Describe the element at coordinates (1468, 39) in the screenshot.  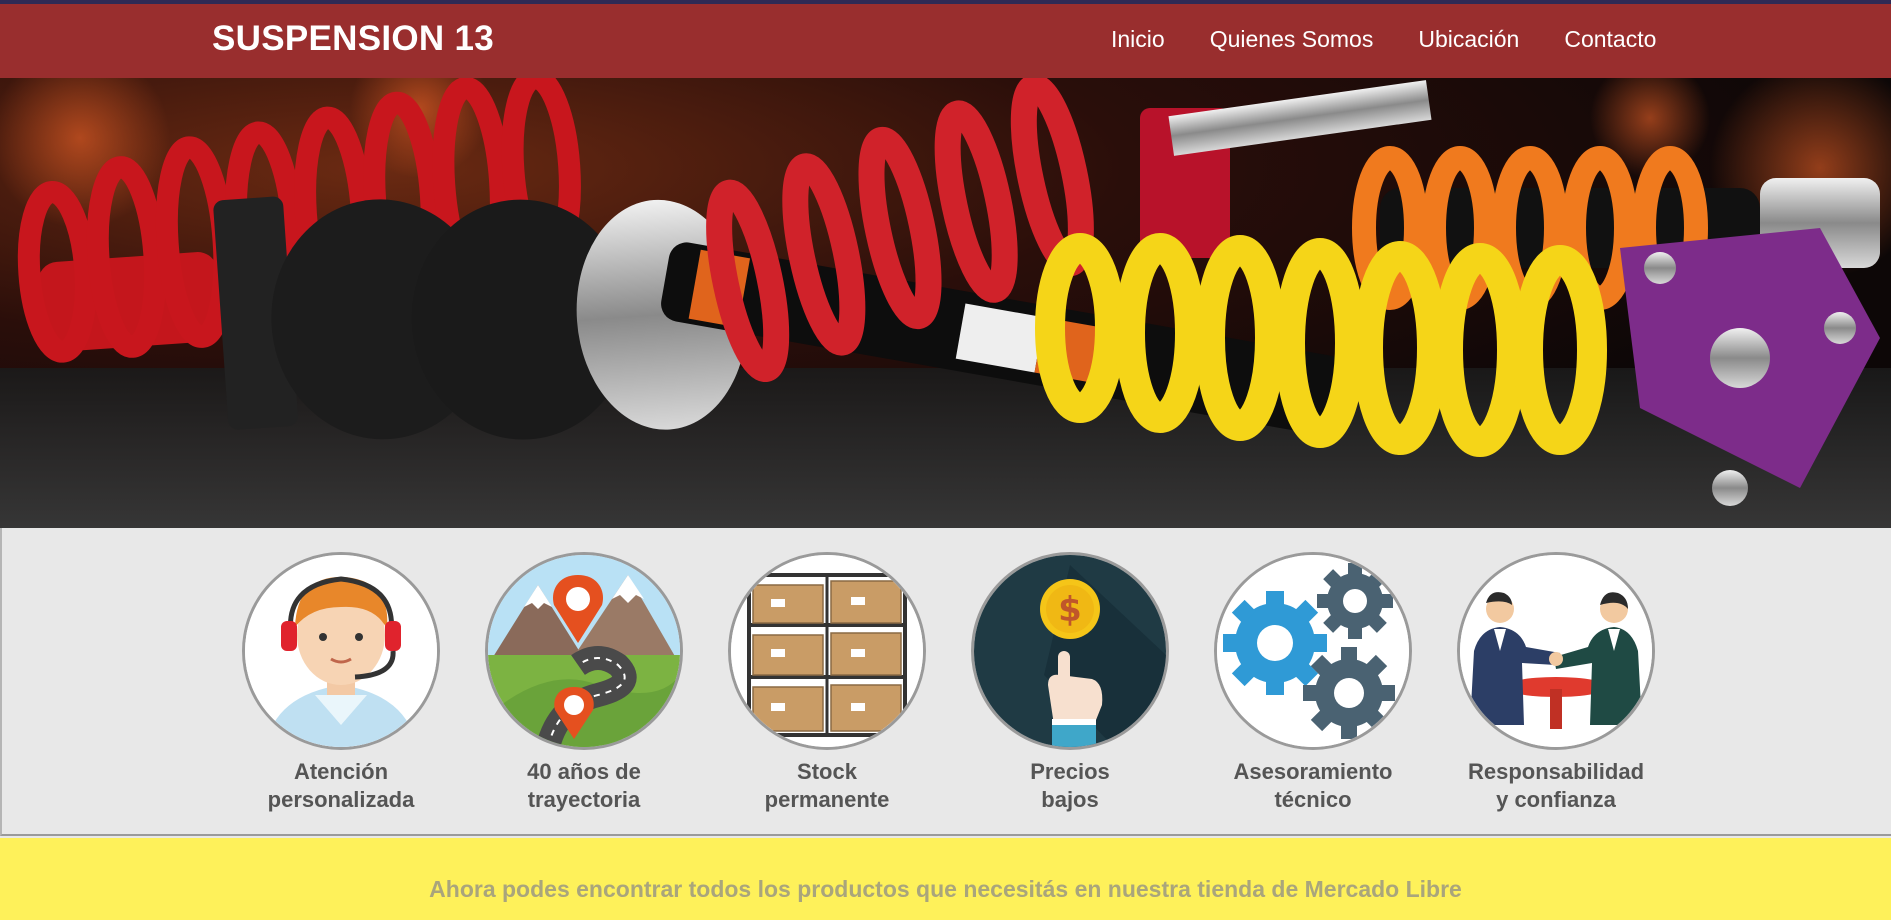
I see `nav-link-ubicacion: Ubicación` at that location.